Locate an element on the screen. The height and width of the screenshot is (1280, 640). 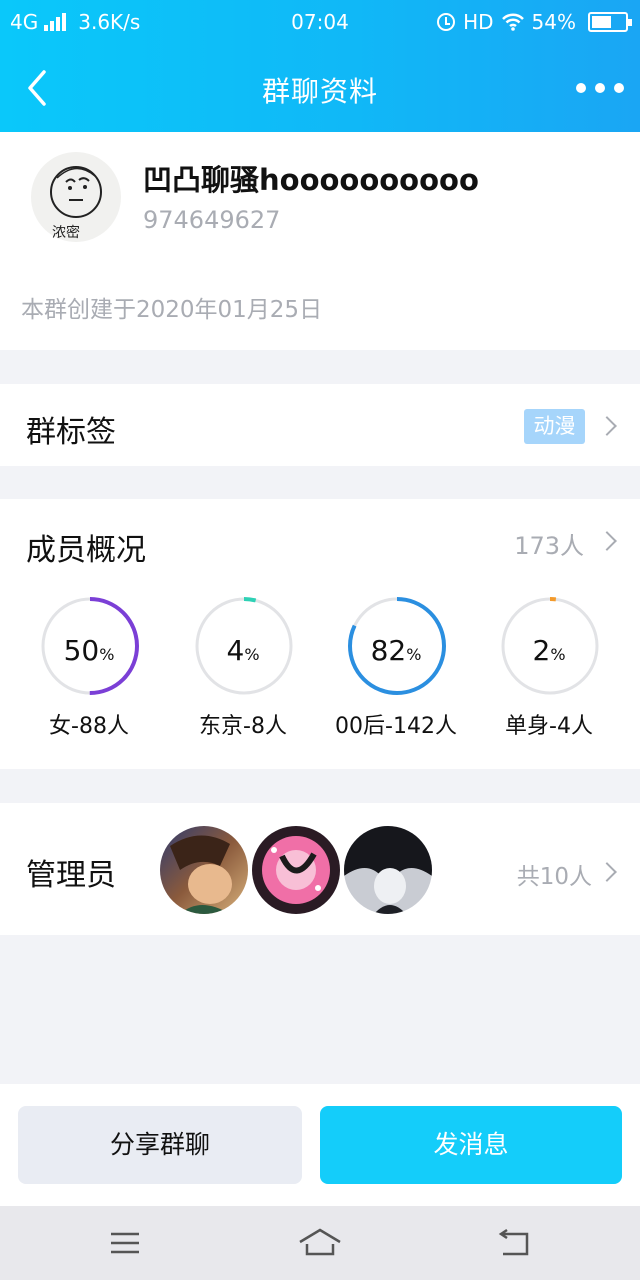
battery-icon is located at coordinates (610, 22).